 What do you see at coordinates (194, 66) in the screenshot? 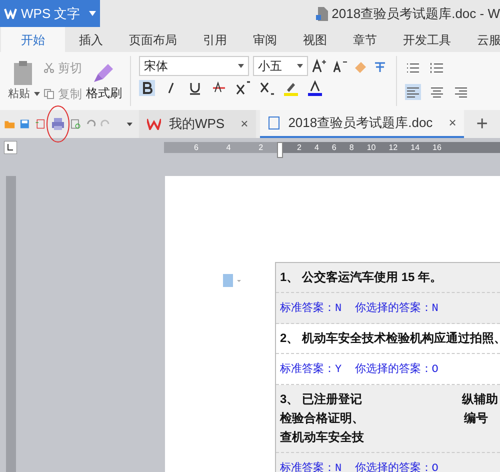
I see `font-family-select: 宋体` at bounding box center [194, 66].